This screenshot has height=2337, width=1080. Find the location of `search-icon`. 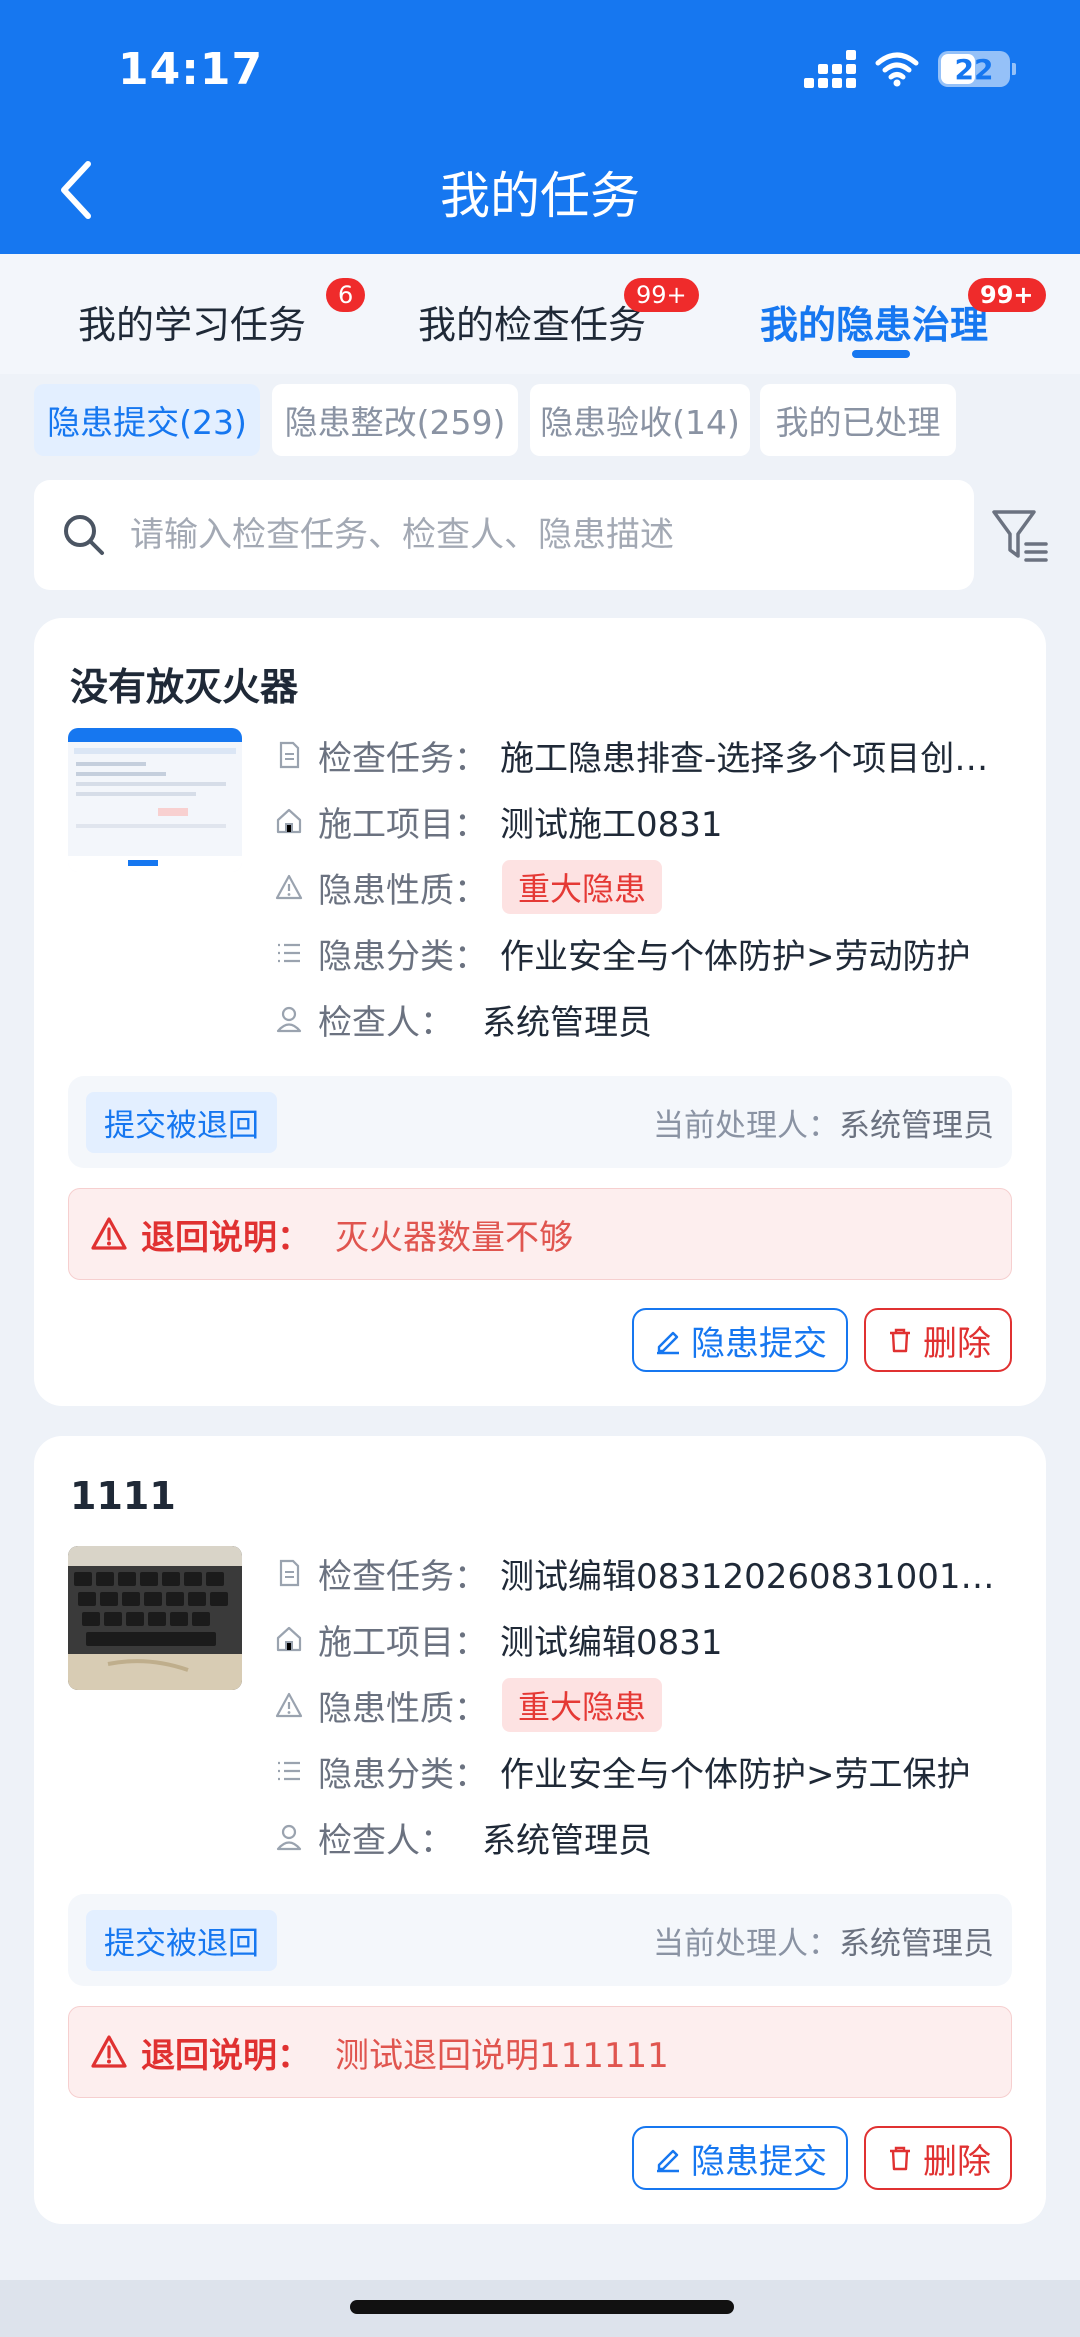

search-icon is located at coordinates (84, 535).